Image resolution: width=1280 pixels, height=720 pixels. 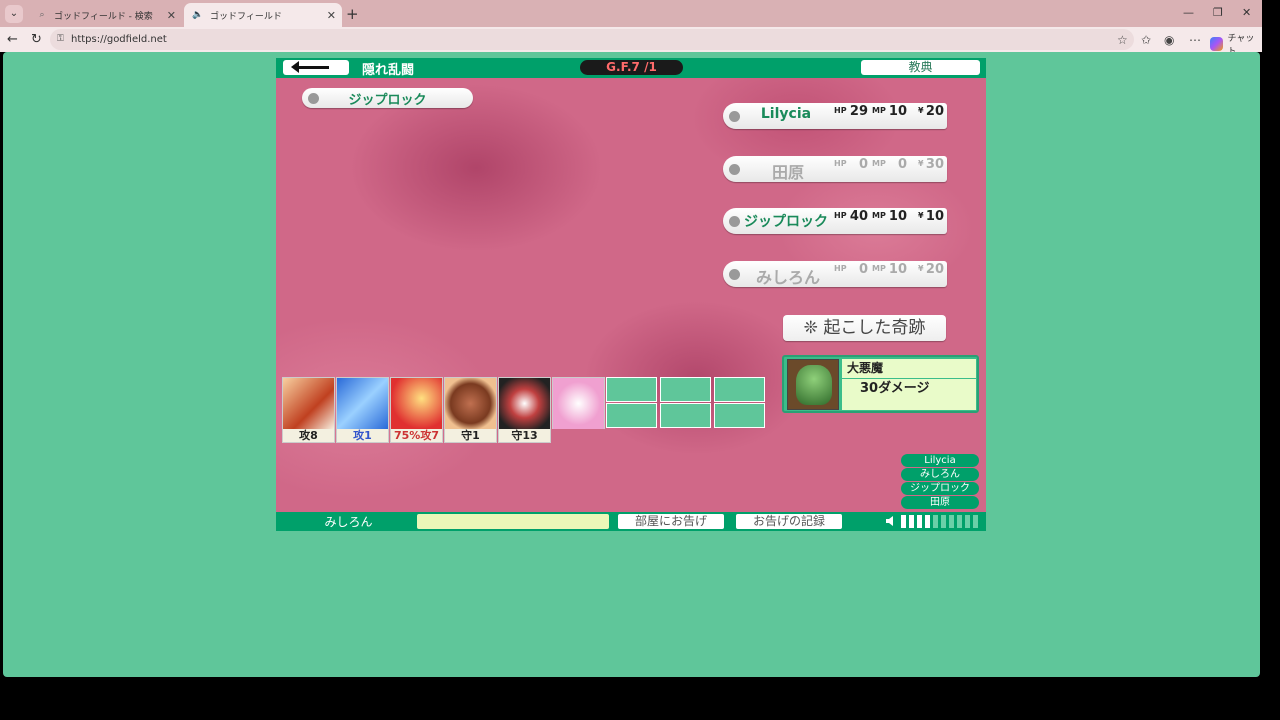 I want to click on miracle-event-panel: 大悪魔 30ダメージ, so click(x=880, y=384).